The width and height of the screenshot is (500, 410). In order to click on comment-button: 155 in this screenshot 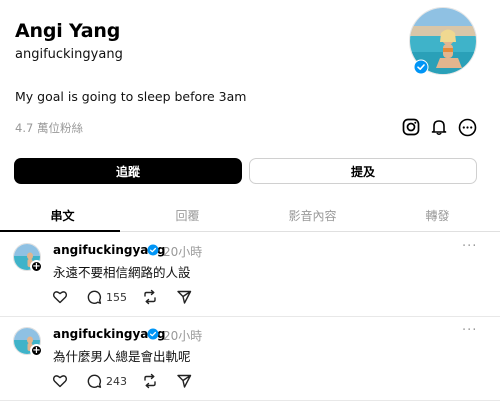, I will do `click(106, 297)`.